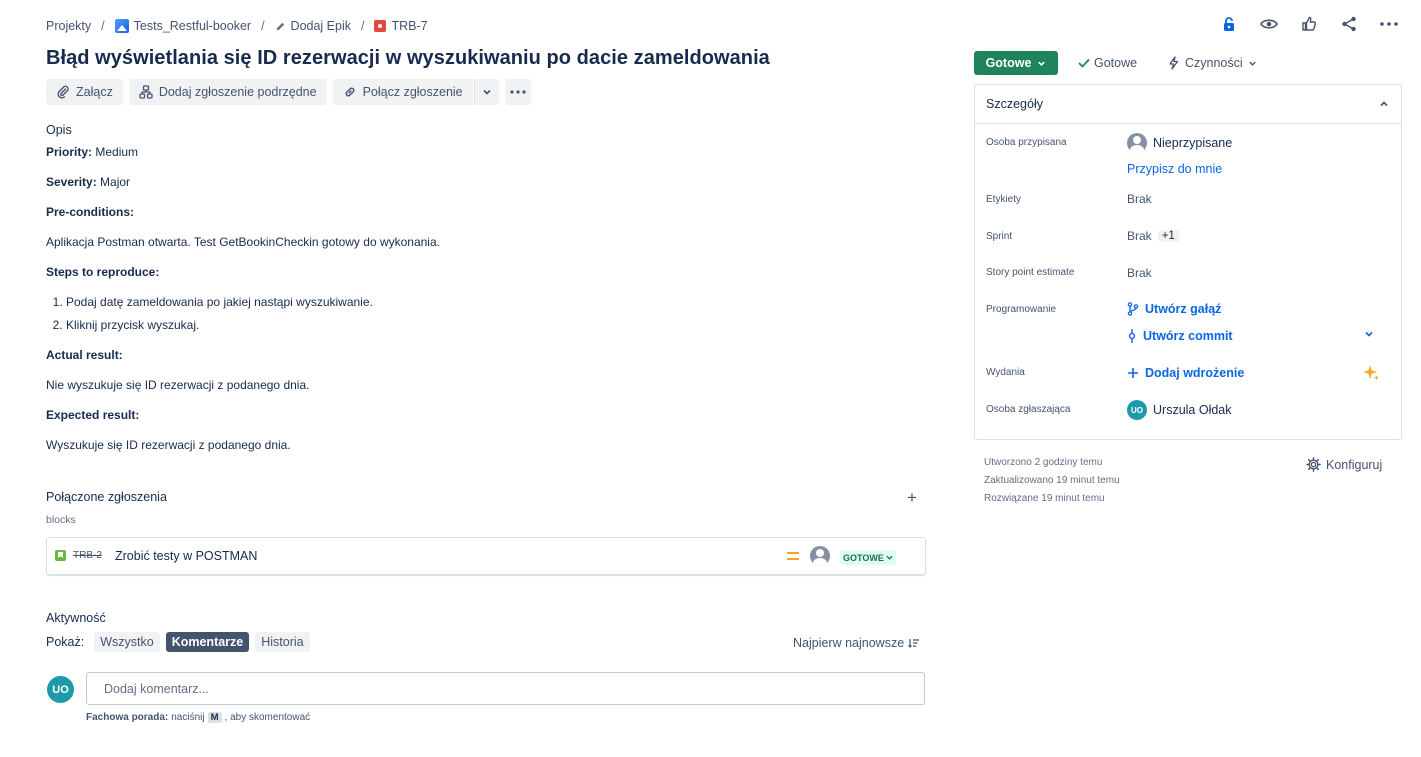 Image resolution: width=1421 pixels, height=757 pixels. What do you see at coordinates (1052, 480) in the screenshot?
I see `updated-timestamp: Zaktualizowano 19 minut temu` at bounding box center [1052, 480].